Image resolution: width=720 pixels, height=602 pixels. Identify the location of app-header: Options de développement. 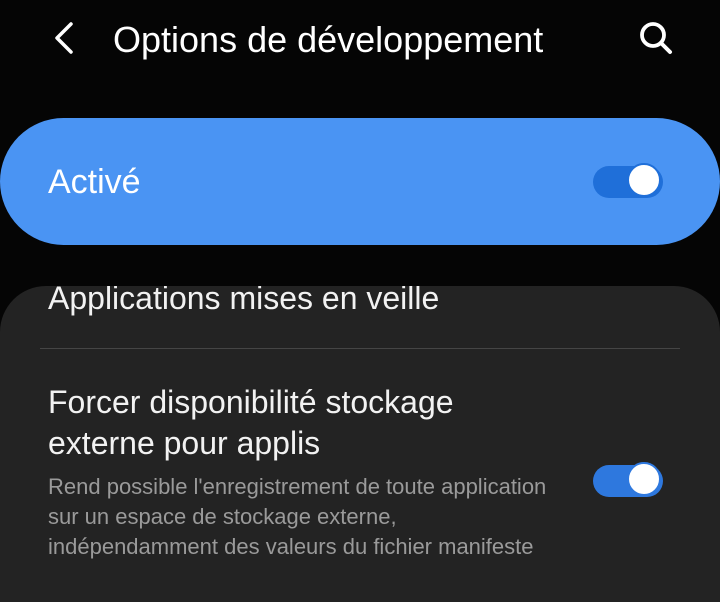
(360, 41).